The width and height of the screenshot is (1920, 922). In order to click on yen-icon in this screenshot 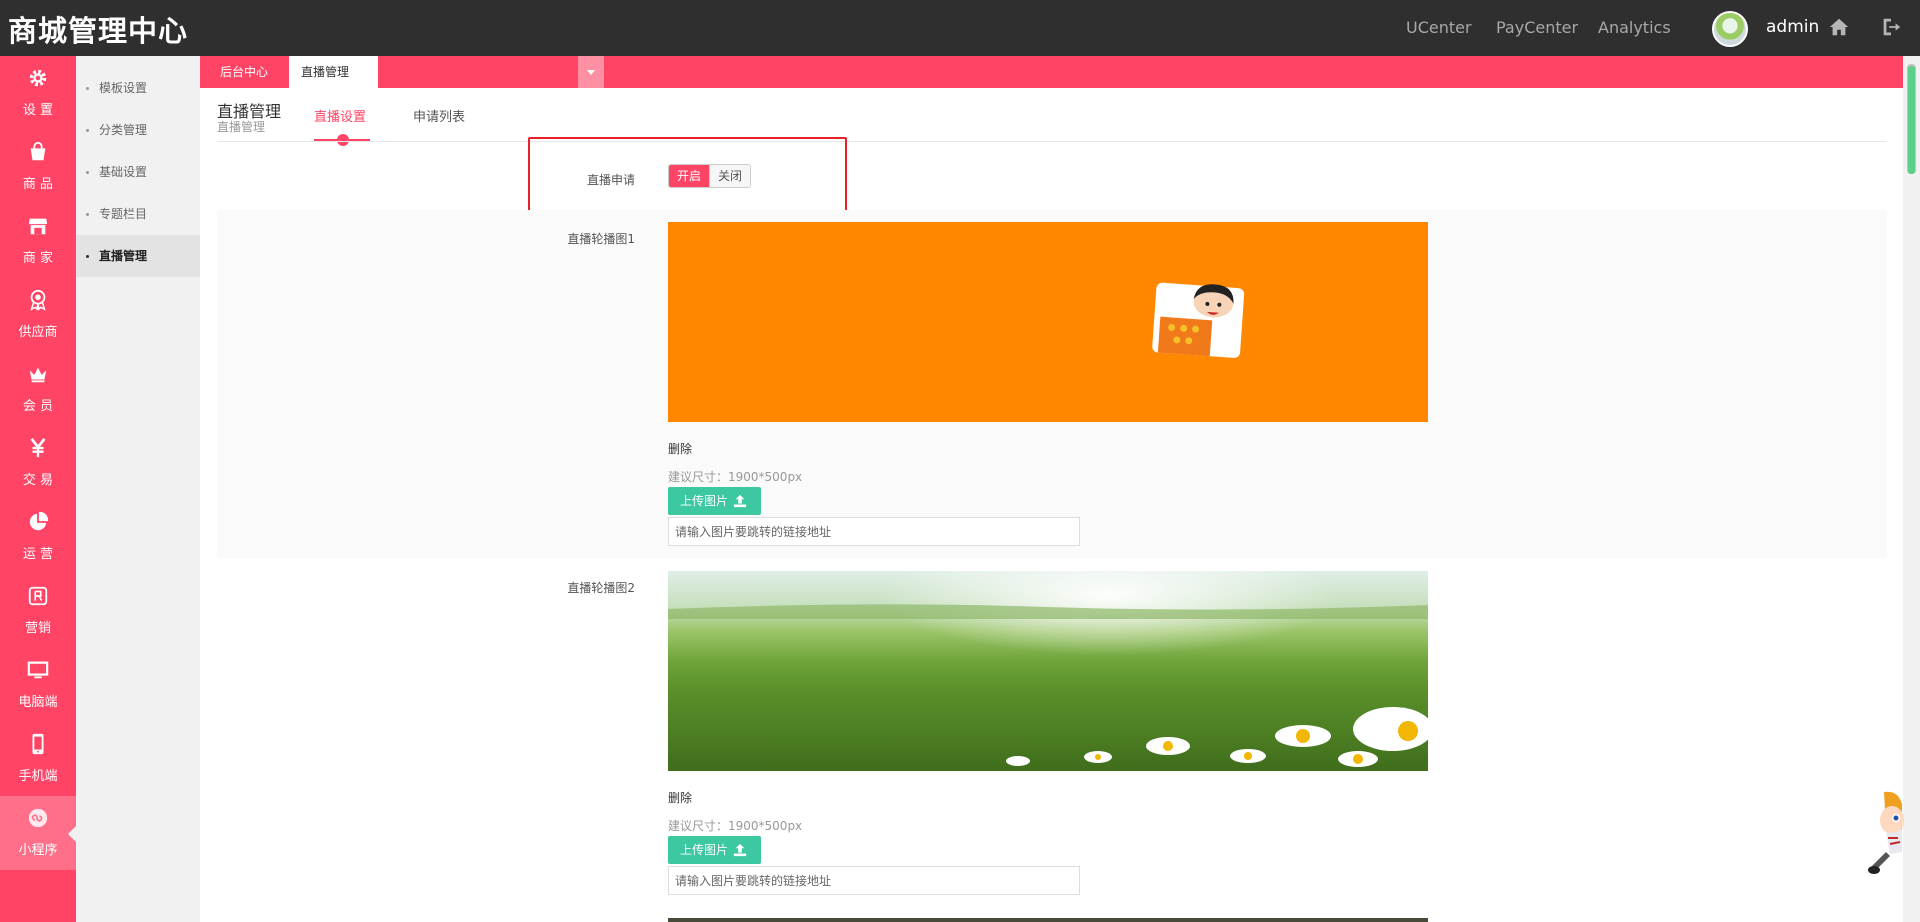, I will do `click(38, 447)`.